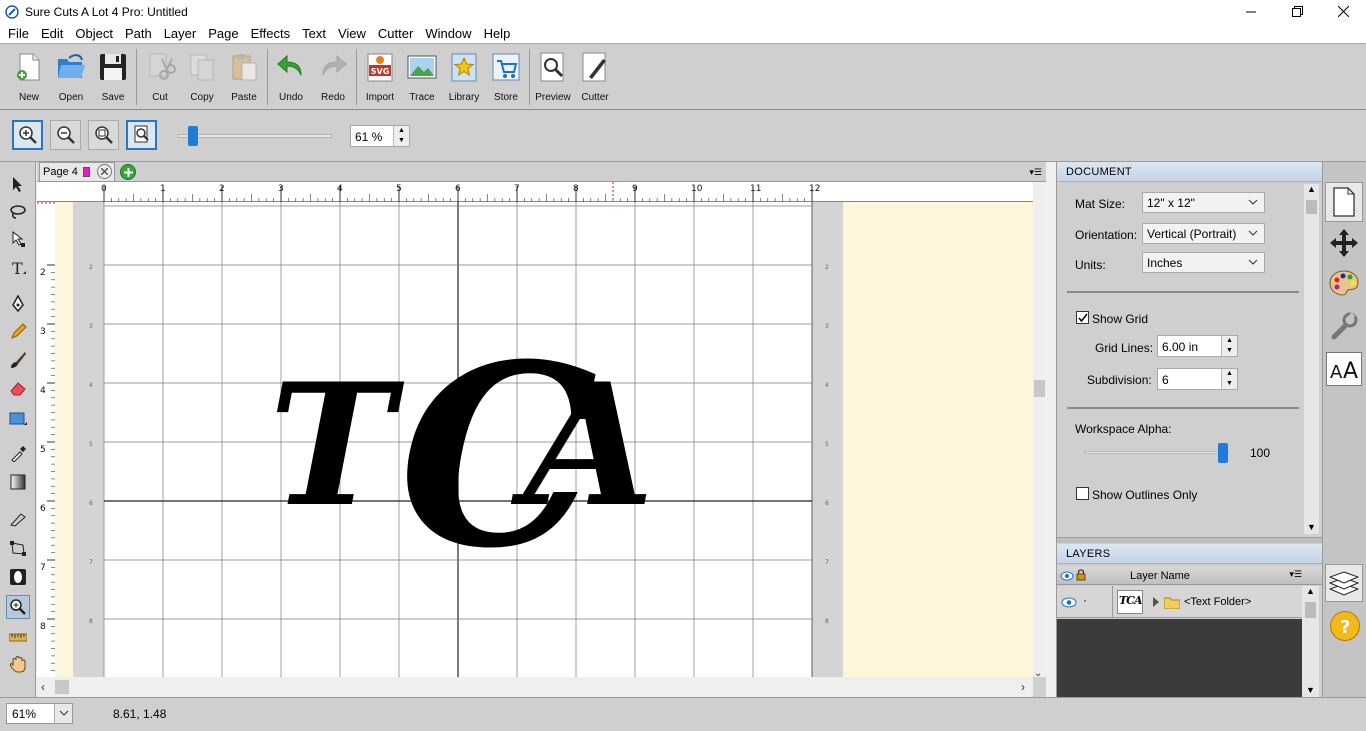 The image size is (1366, 731). I want to click on pencil-tool, so click(18, 332).